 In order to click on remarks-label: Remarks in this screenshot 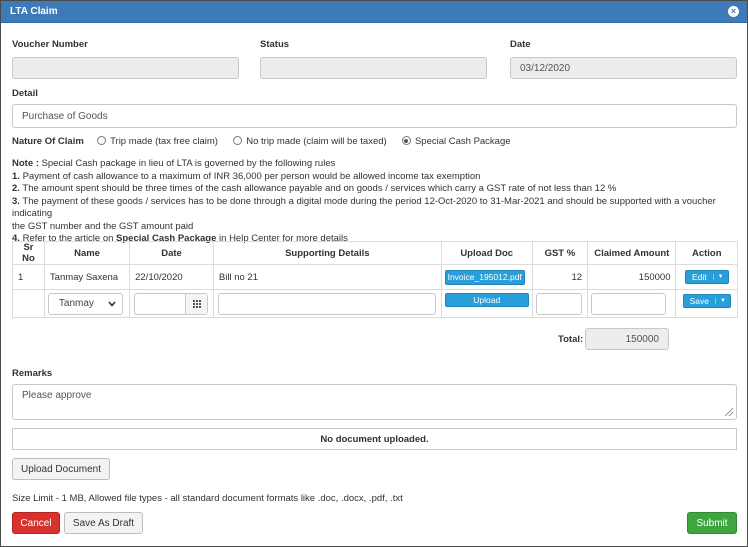, I will do `click(32, 373)`.